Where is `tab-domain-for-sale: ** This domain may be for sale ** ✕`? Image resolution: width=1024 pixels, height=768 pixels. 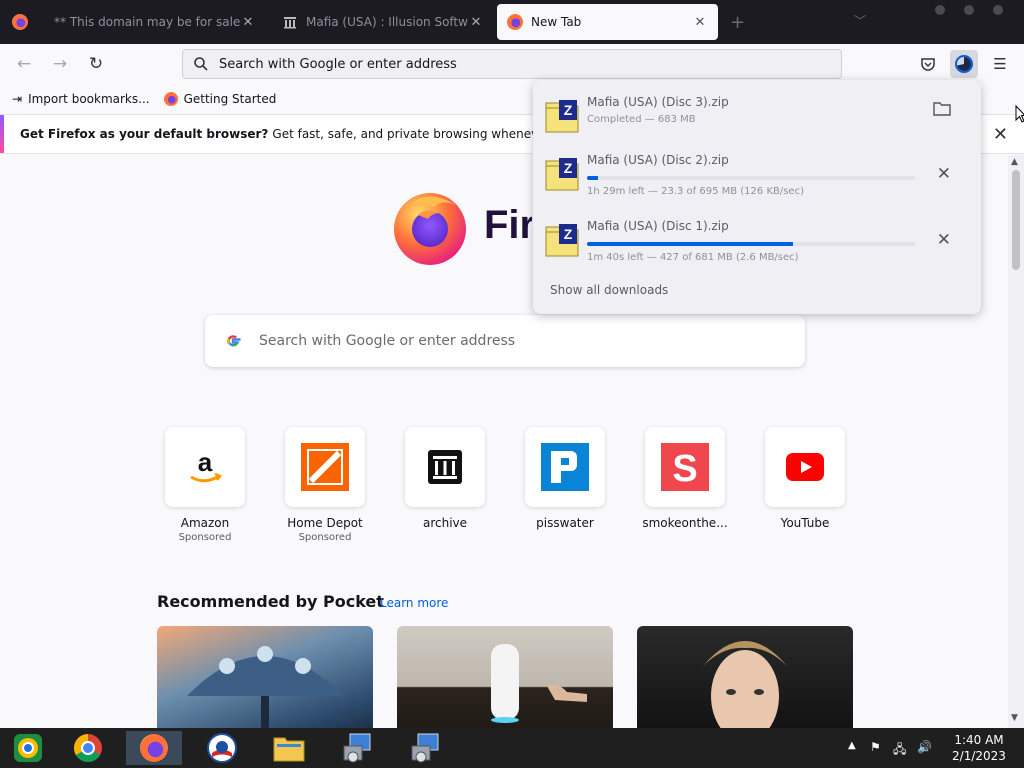
tab-domain-for-sale: ** This domain may be for sale ** ✕ is located at coordinates (155, 22).